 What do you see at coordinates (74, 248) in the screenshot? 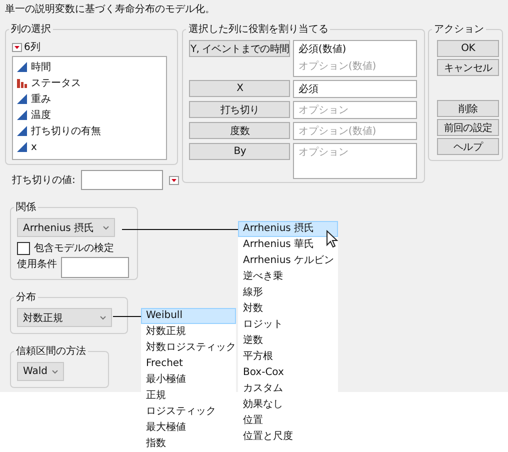
I see `checkbox-label: 包含モデルの検定` at bounding box center [74, 248].